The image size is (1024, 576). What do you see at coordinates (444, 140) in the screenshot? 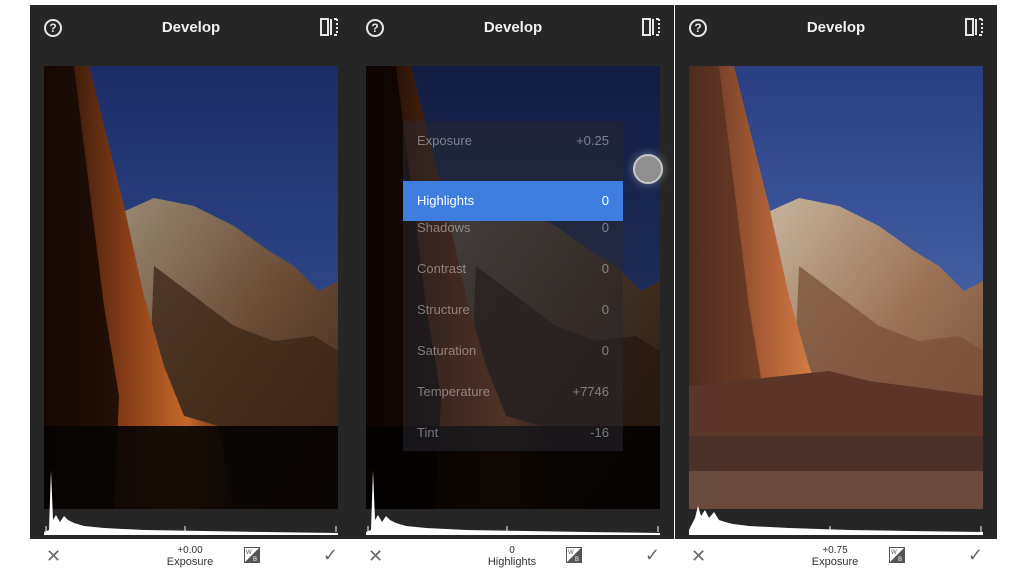
I see `menu-item-label: Exposure` at bounding box center [444, 140].